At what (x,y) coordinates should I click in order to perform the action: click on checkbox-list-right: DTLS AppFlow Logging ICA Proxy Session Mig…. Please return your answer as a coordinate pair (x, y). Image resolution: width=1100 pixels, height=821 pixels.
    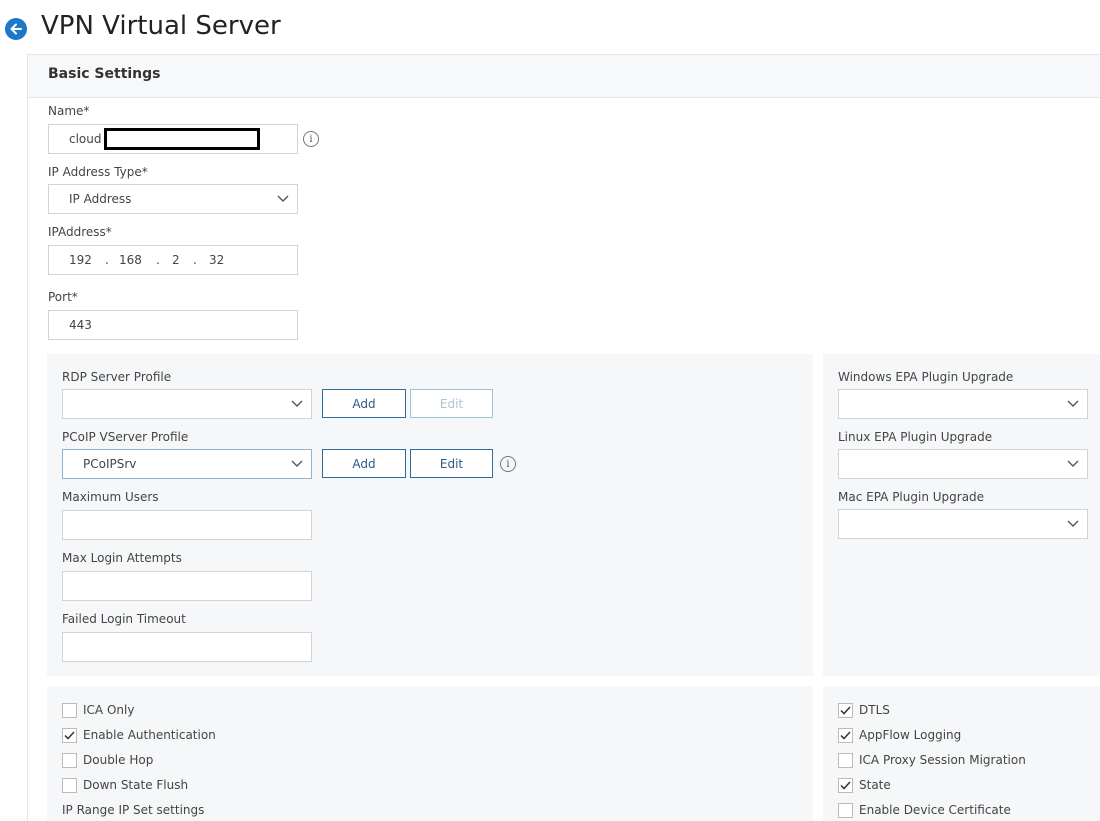
    Looking at the image, I should click on (932, 761).